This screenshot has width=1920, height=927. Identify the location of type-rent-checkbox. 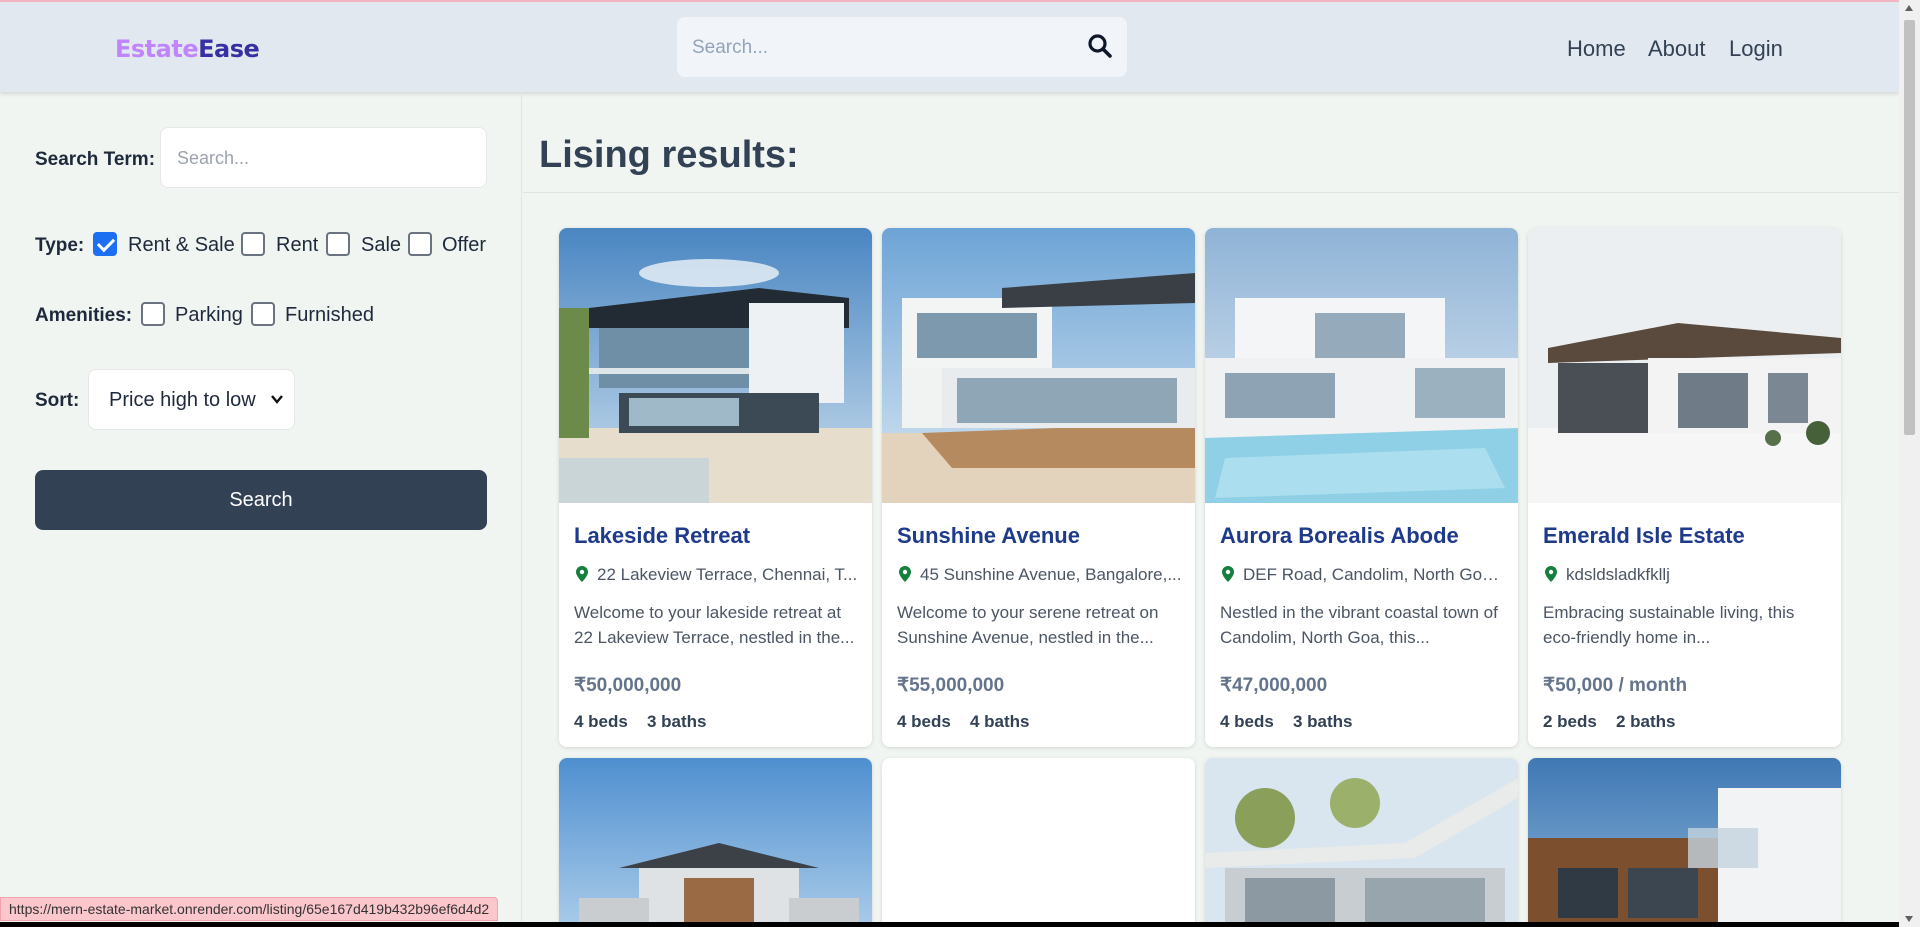
(253, 244).